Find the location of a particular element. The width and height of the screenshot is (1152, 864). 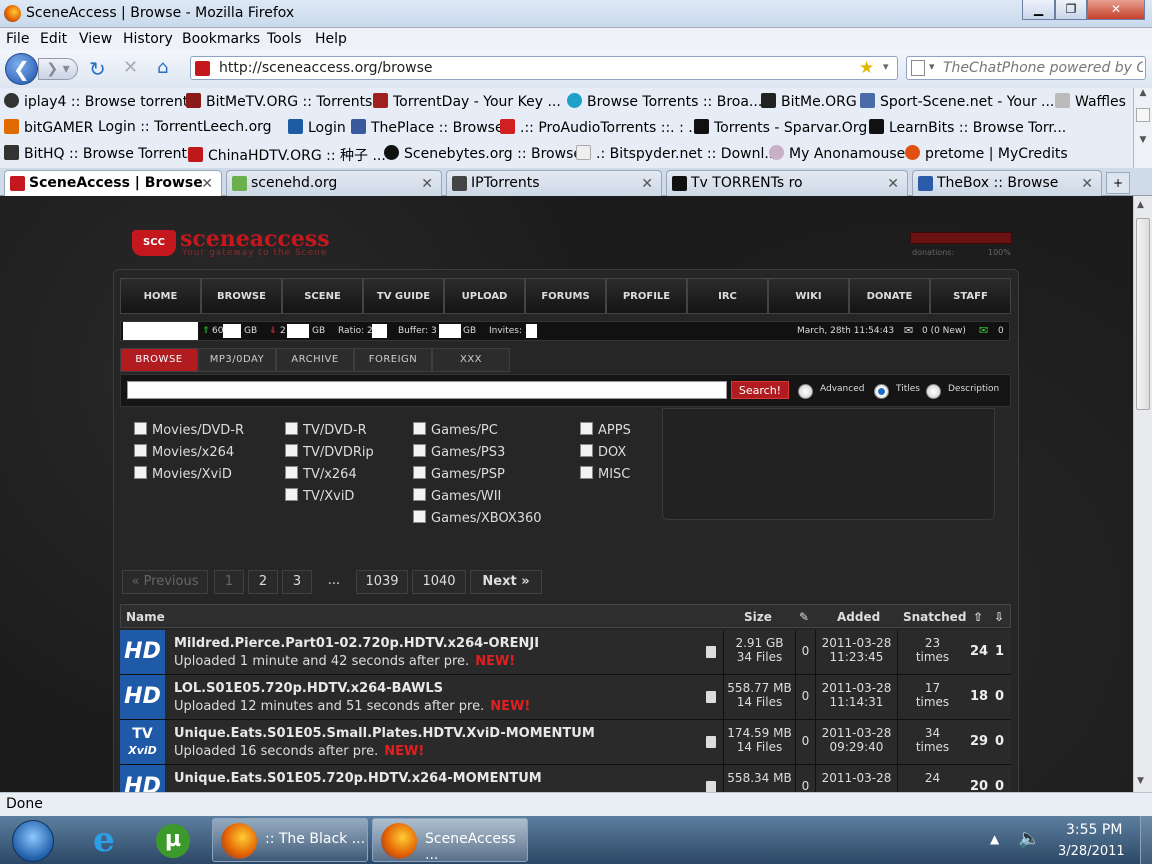

menu-history: History is located at coordinates (148, 39).